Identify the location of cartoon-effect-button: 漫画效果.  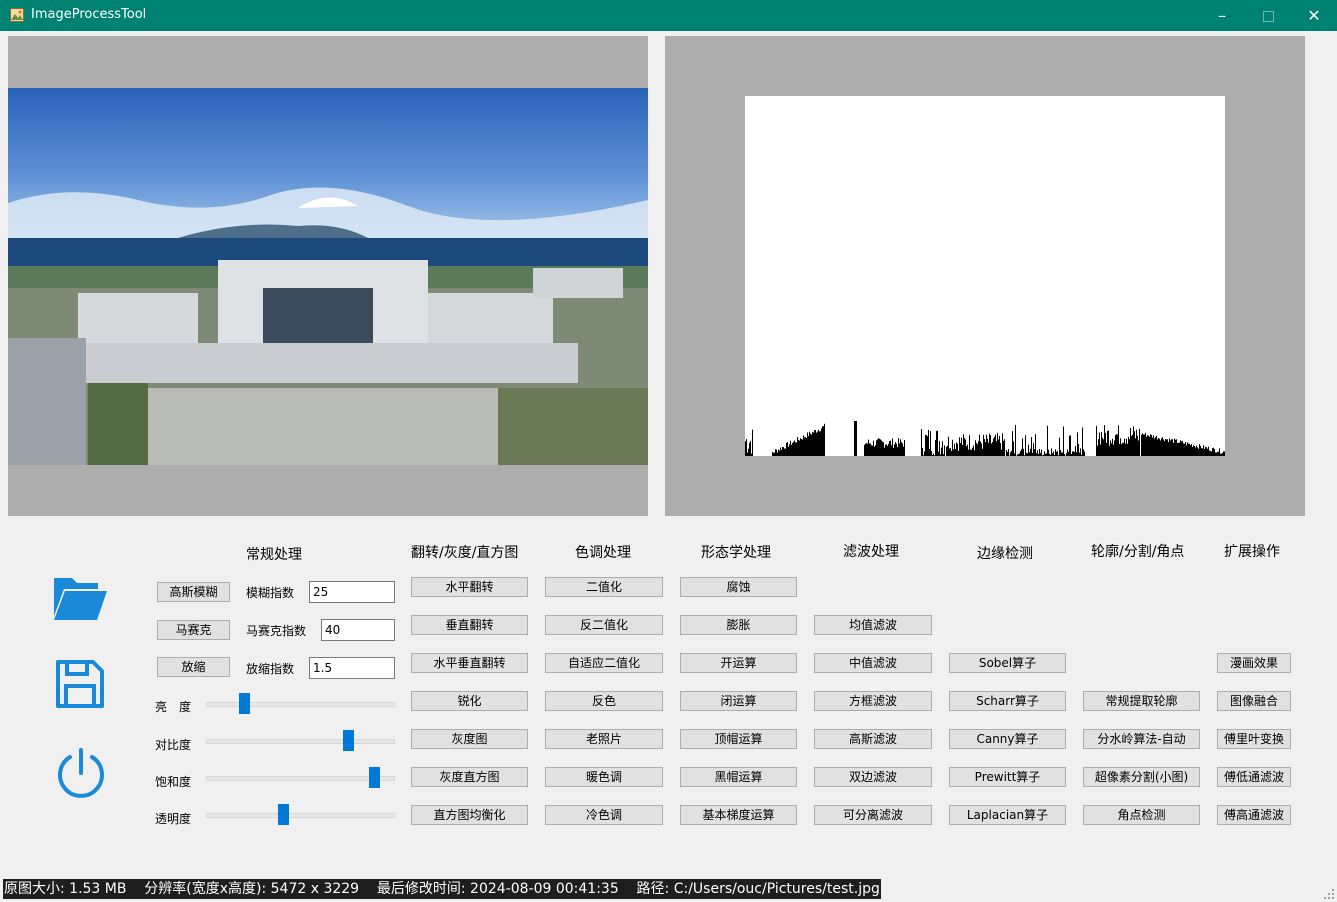
(1254, 663).